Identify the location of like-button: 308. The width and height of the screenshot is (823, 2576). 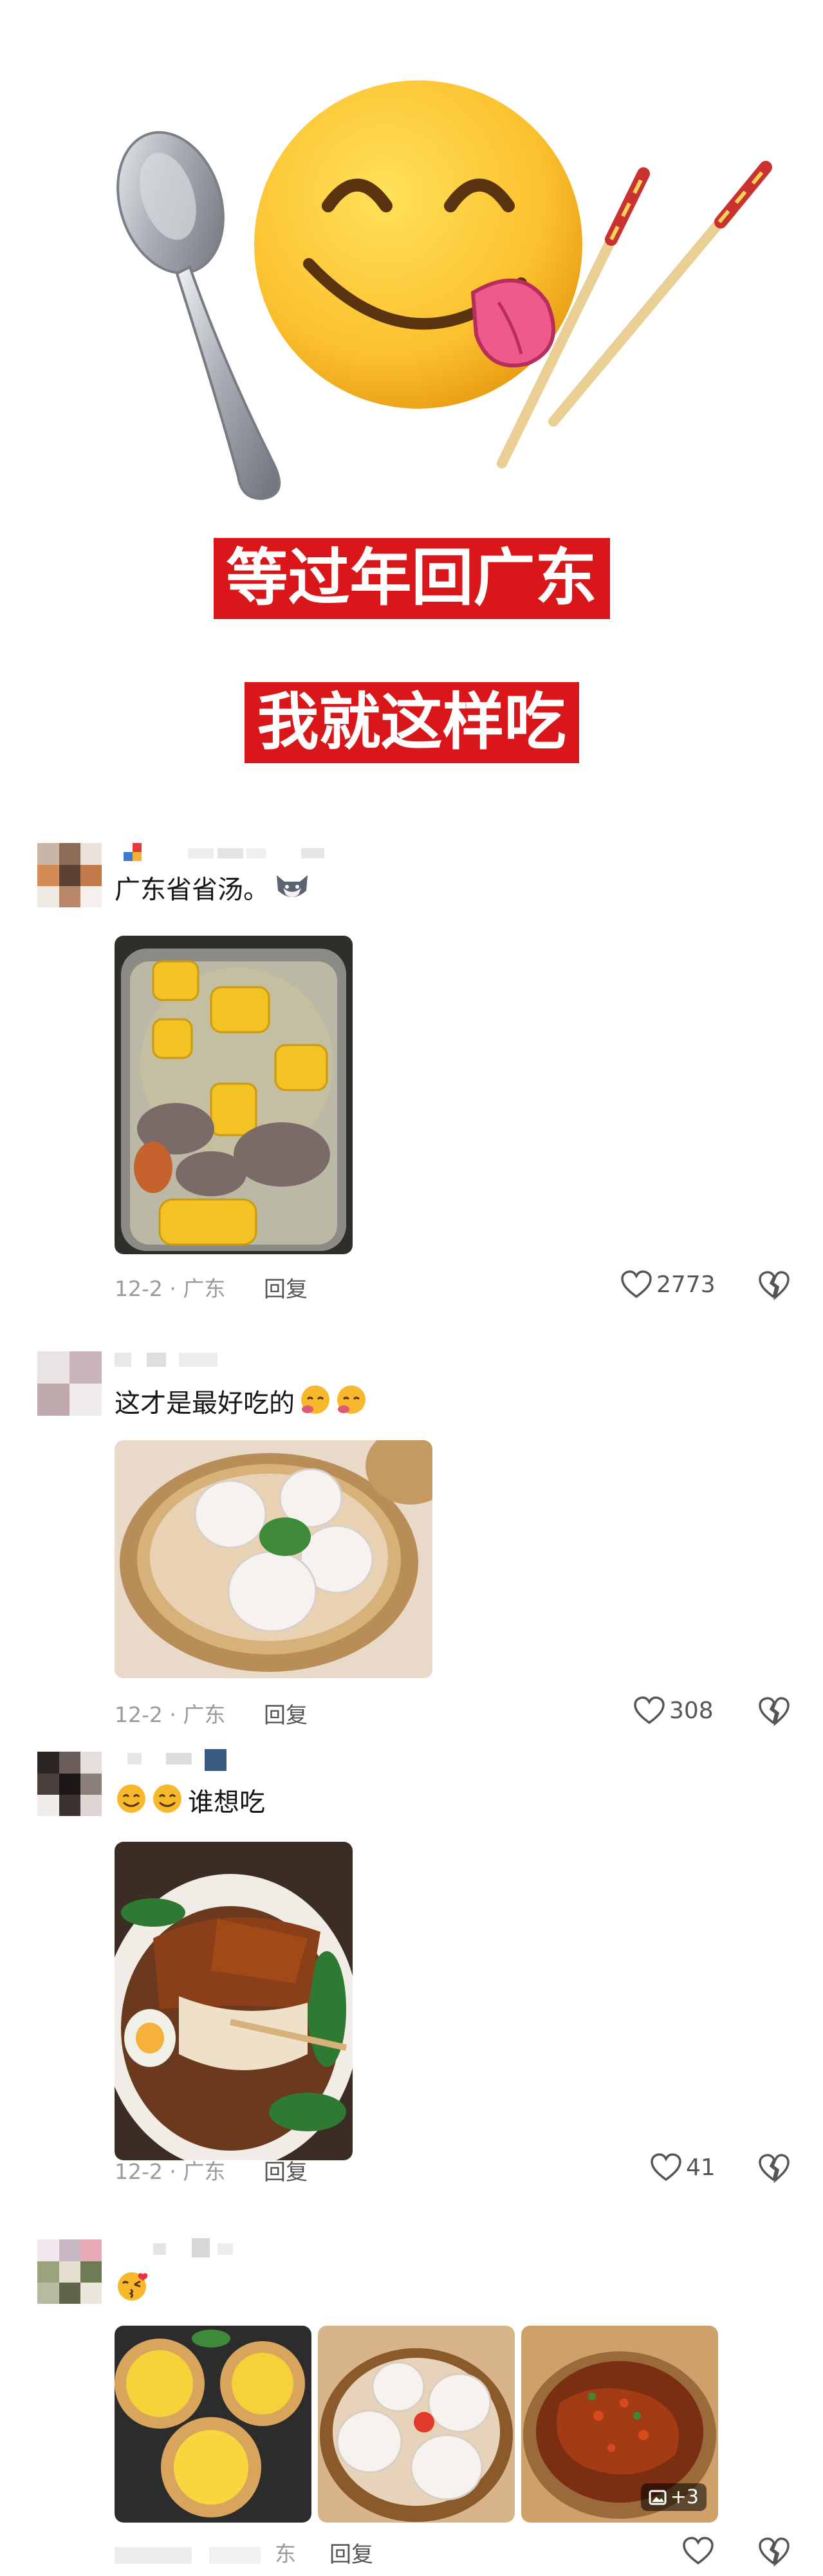
(673, 1710).